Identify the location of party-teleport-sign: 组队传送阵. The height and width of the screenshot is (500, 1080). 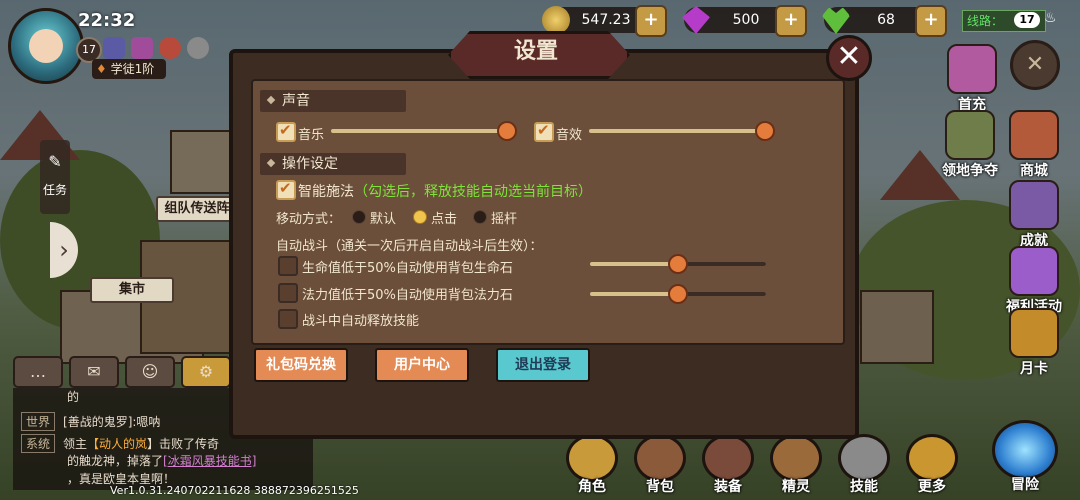
(197, 209).